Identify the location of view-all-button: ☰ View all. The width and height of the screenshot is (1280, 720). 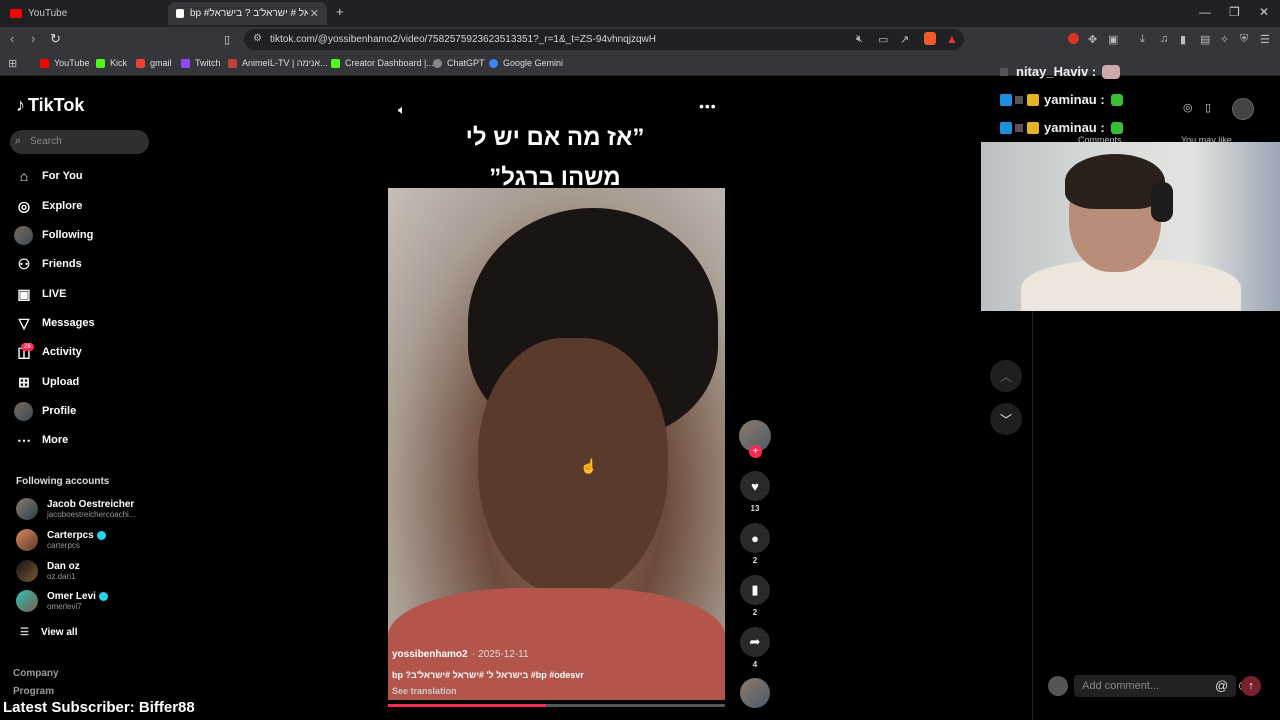
(48, 632).